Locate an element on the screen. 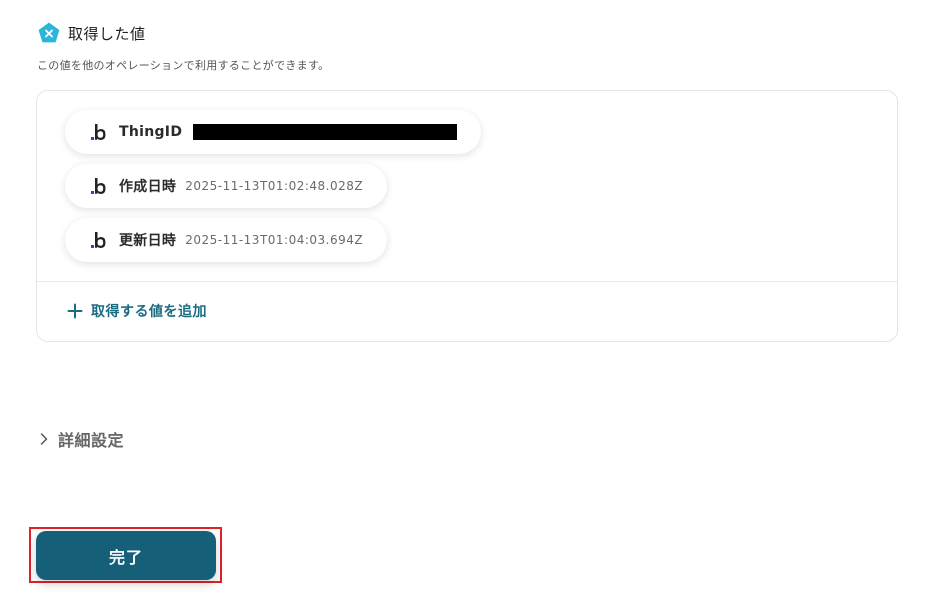 Image resolution: width=929 pixels, height=604 pixels. advanced-settings-toggle: 詳細設定 is located at coordinates (81, 439).